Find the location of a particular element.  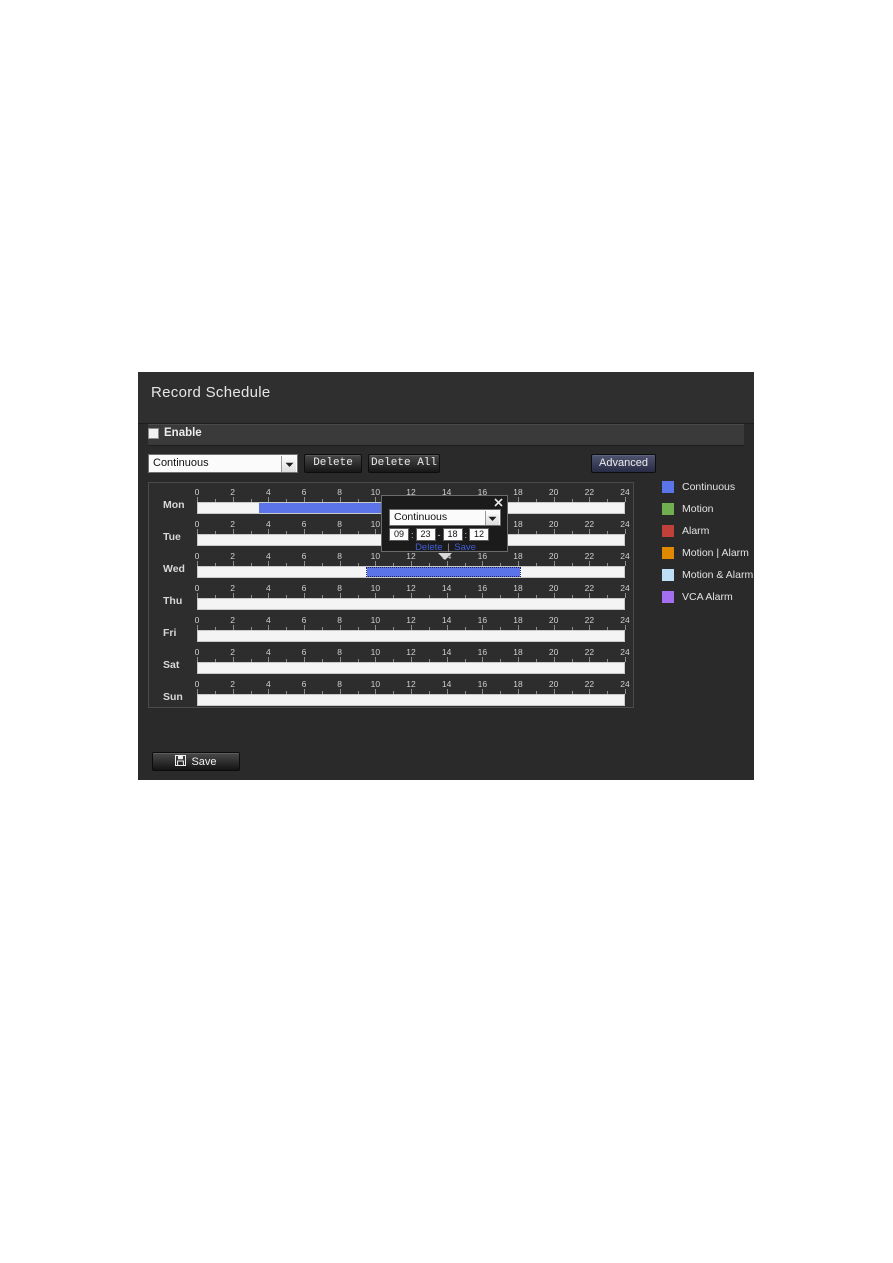

enable-bar is located at coordinates (446, 435).